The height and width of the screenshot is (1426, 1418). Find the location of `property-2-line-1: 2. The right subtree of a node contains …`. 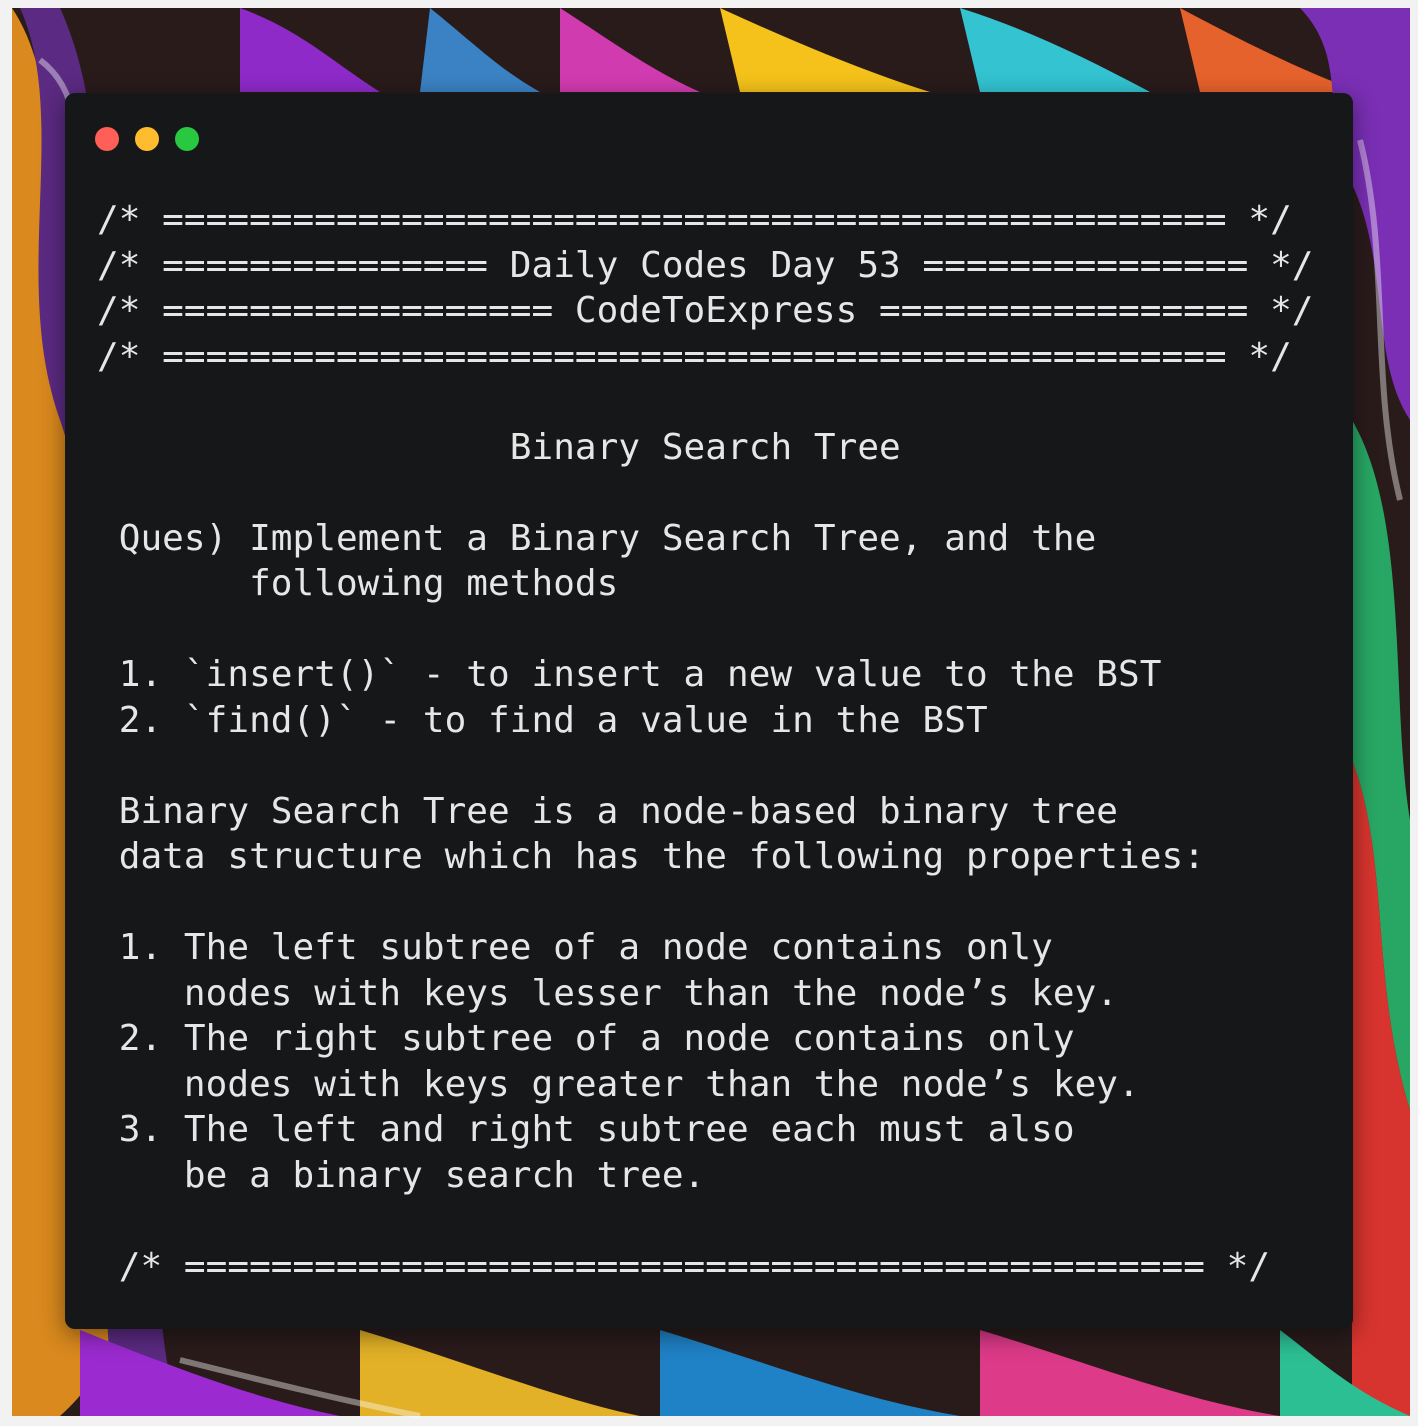

property-2-line-1: 2. The right subtree of a node contains … is located at coordinates (586, 1038).